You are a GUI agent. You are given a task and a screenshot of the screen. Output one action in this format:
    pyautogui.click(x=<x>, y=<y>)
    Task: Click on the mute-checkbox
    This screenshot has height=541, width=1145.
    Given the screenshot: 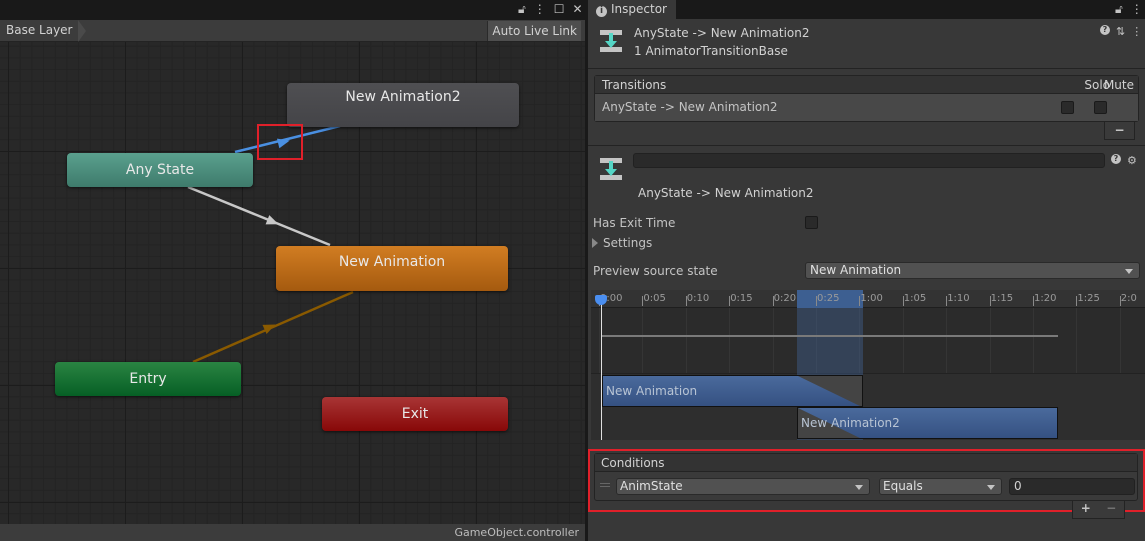 What is the action you would take?
    pyautogui.click(x=1100, y=107)
    